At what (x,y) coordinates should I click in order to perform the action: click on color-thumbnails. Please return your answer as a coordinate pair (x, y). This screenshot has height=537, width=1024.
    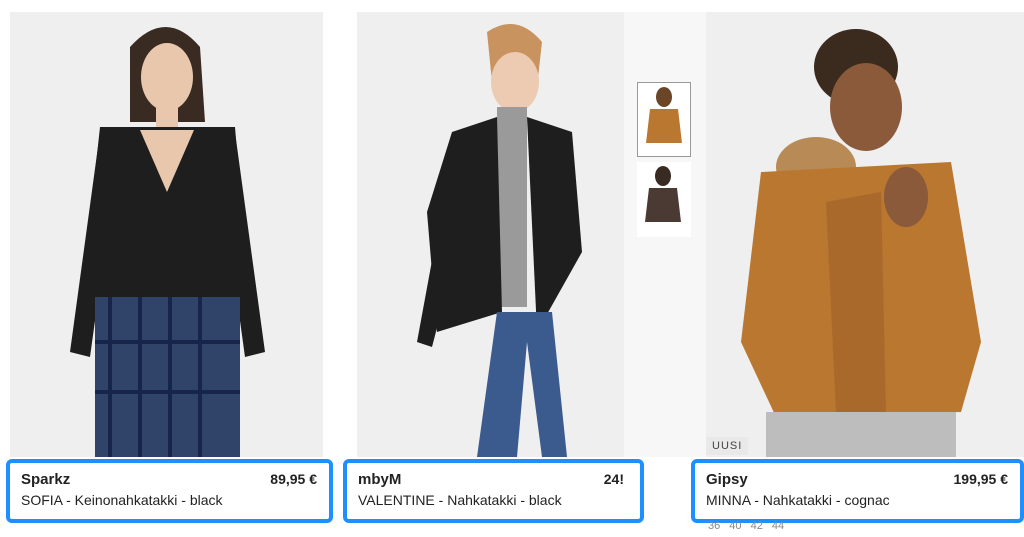
    Looking at the image, I should click on (665, 234).